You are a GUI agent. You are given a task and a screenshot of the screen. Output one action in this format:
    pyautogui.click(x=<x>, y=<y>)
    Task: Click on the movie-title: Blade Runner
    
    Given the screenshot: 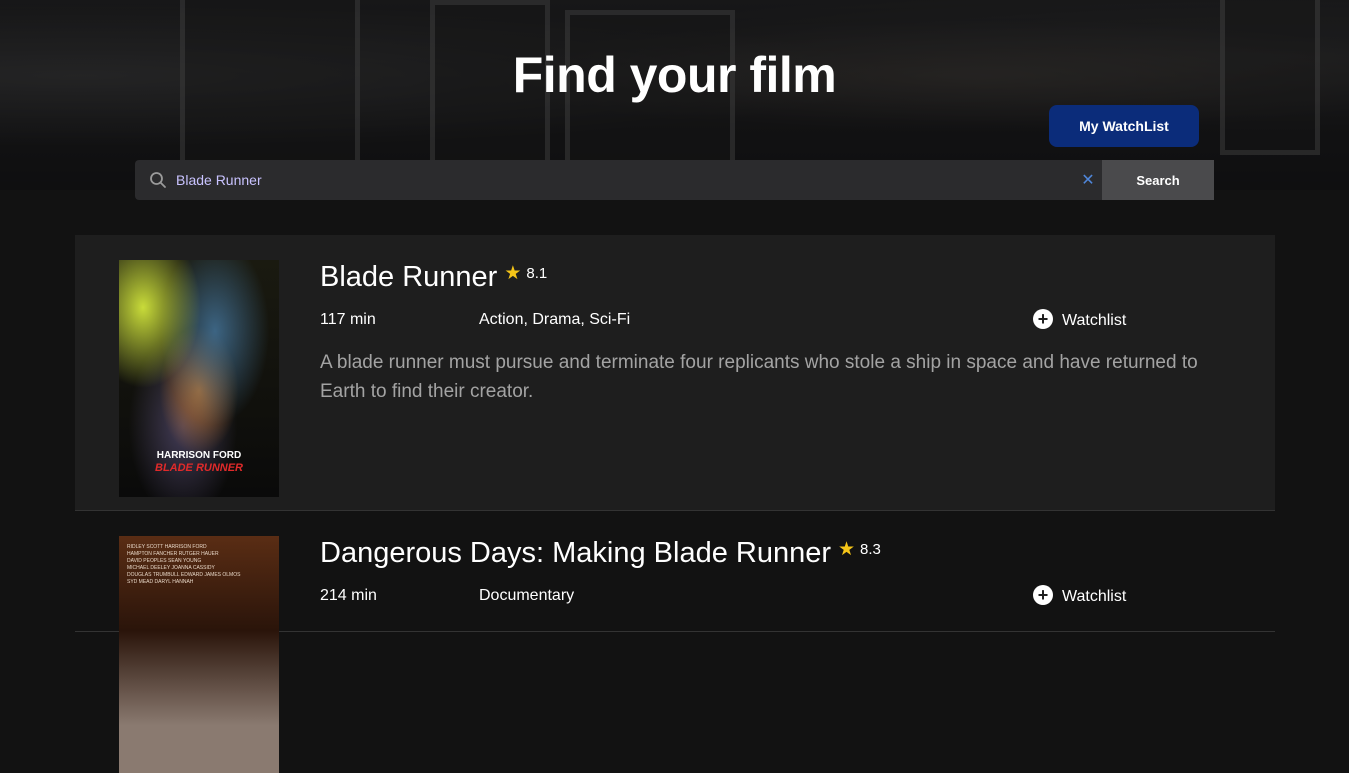 What is the action you would take?
    pyautogui.click(x=408, y=277)
    